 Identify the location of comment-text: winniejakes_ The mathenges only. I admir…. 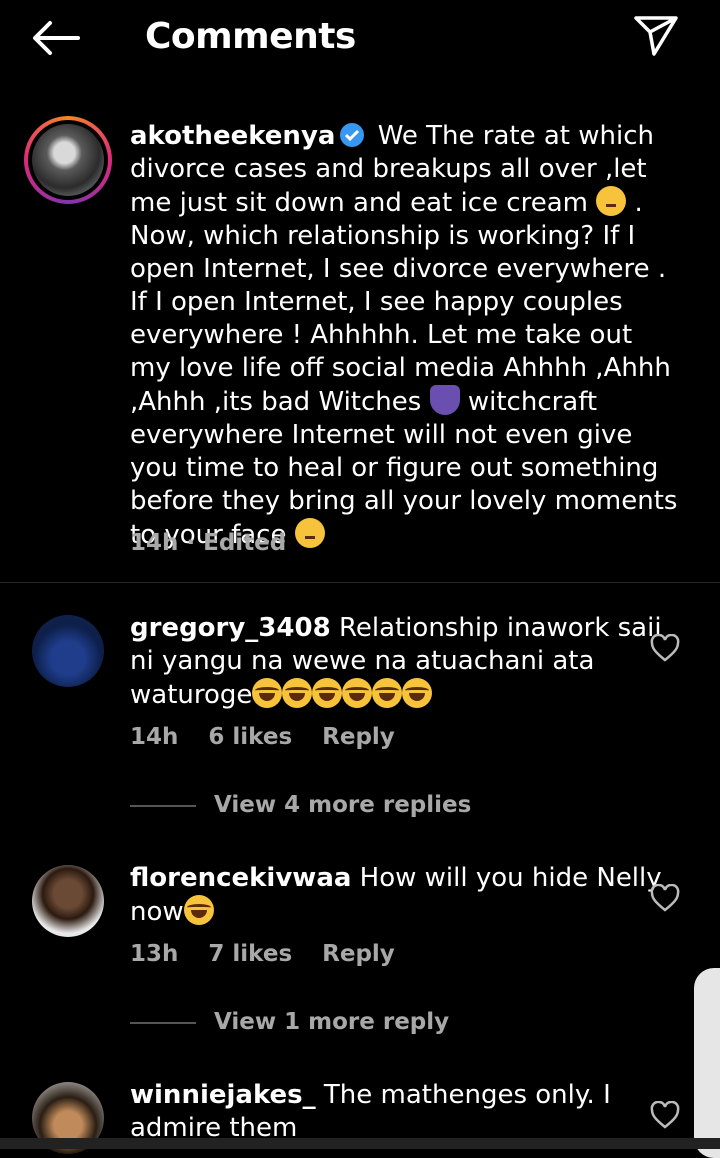
(405, 1112).